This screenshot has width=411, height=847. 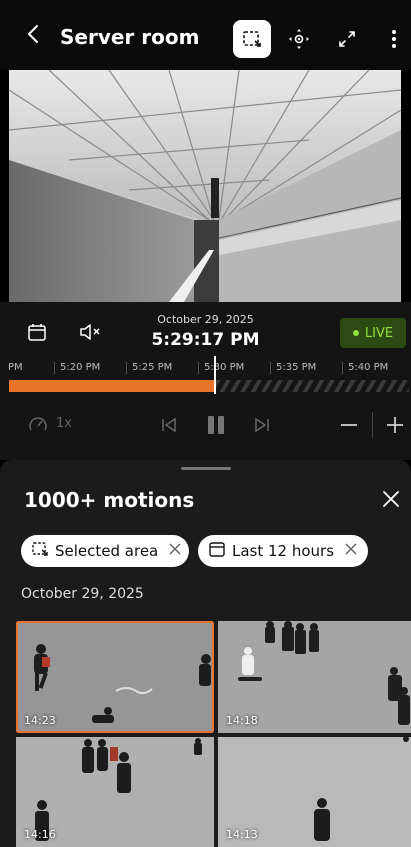 I want to click on motion-thumbnail: 14:23, so click(x=115, y=677).